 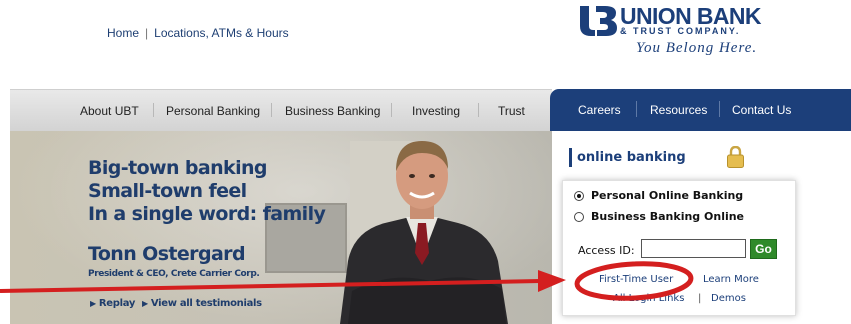 What do you see at coordinates (178, 168) in the screenshot?
I see `hero-headline-1: Big-town banking` at bounding box center [178, 168].